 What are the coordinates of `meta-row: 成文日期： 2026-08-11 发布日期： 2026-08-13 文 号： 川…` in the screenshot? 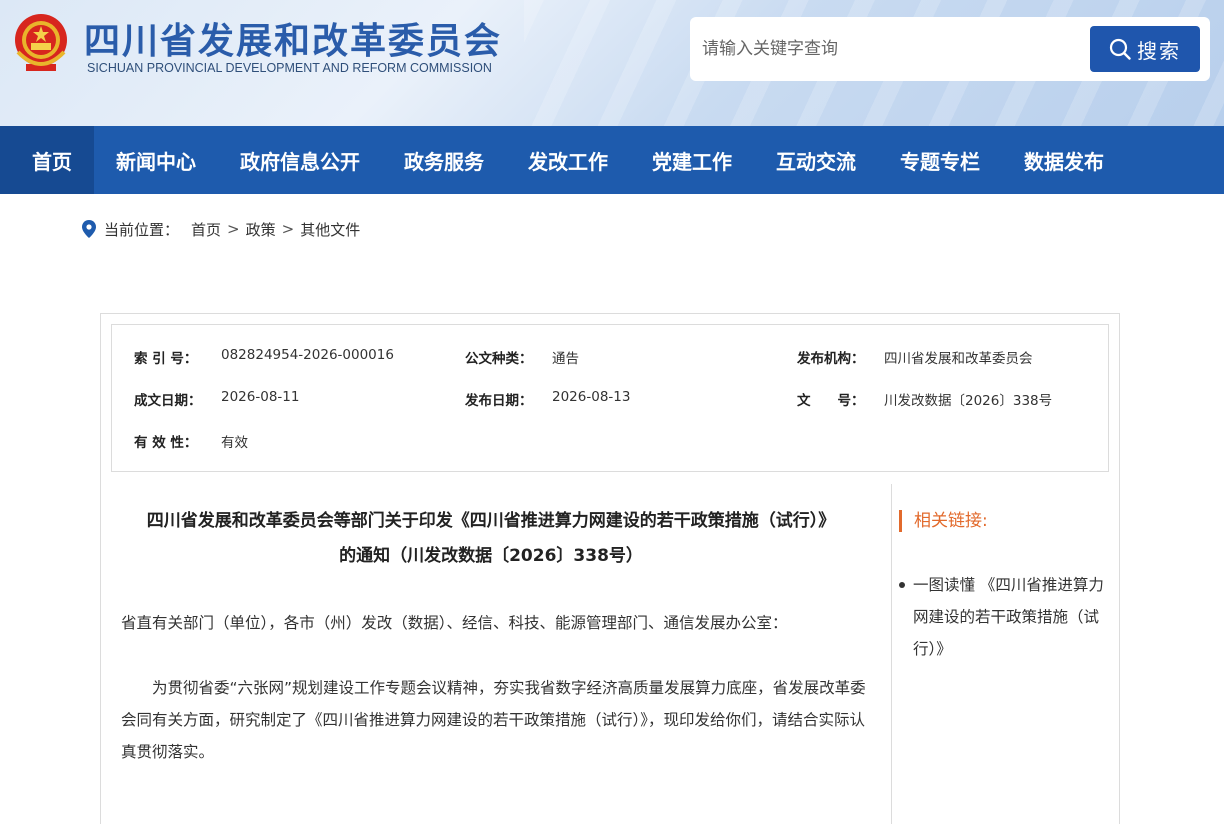 It's located at (611, 399).